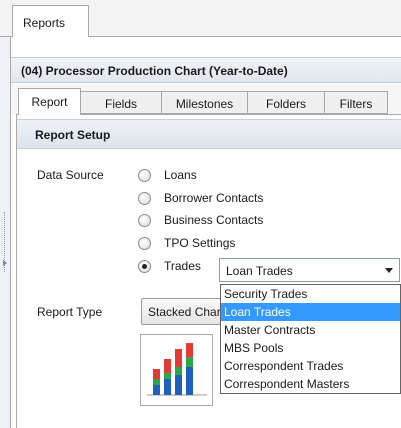 This screenshot has width=401, height=428. Describe the element at coordinates (309, 270) in the screenshot. I see `trades-type-combo: Loan Trades` at that location.